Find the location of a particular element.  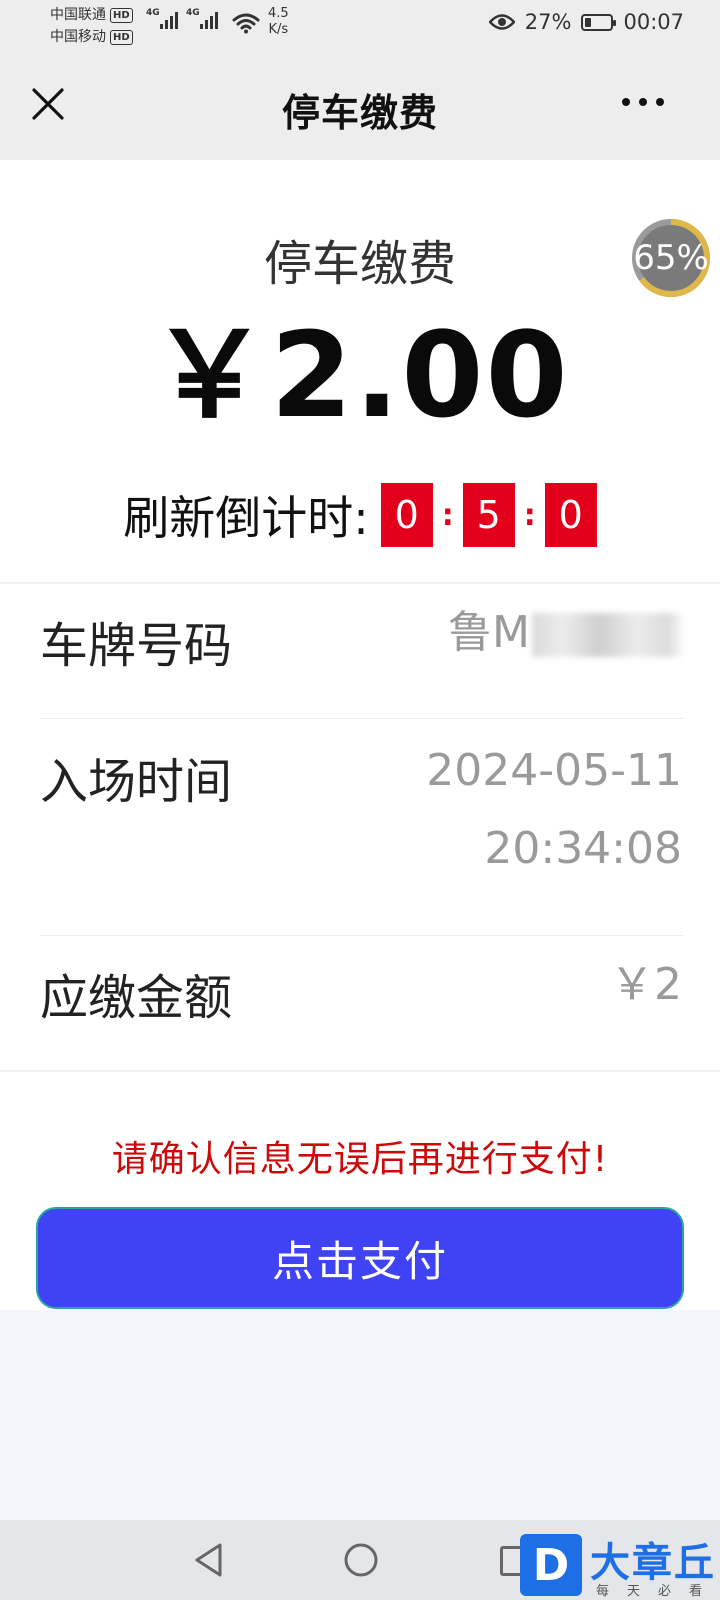

countdown-label: 刷新倒计时: is located at coordinates (246, 518).